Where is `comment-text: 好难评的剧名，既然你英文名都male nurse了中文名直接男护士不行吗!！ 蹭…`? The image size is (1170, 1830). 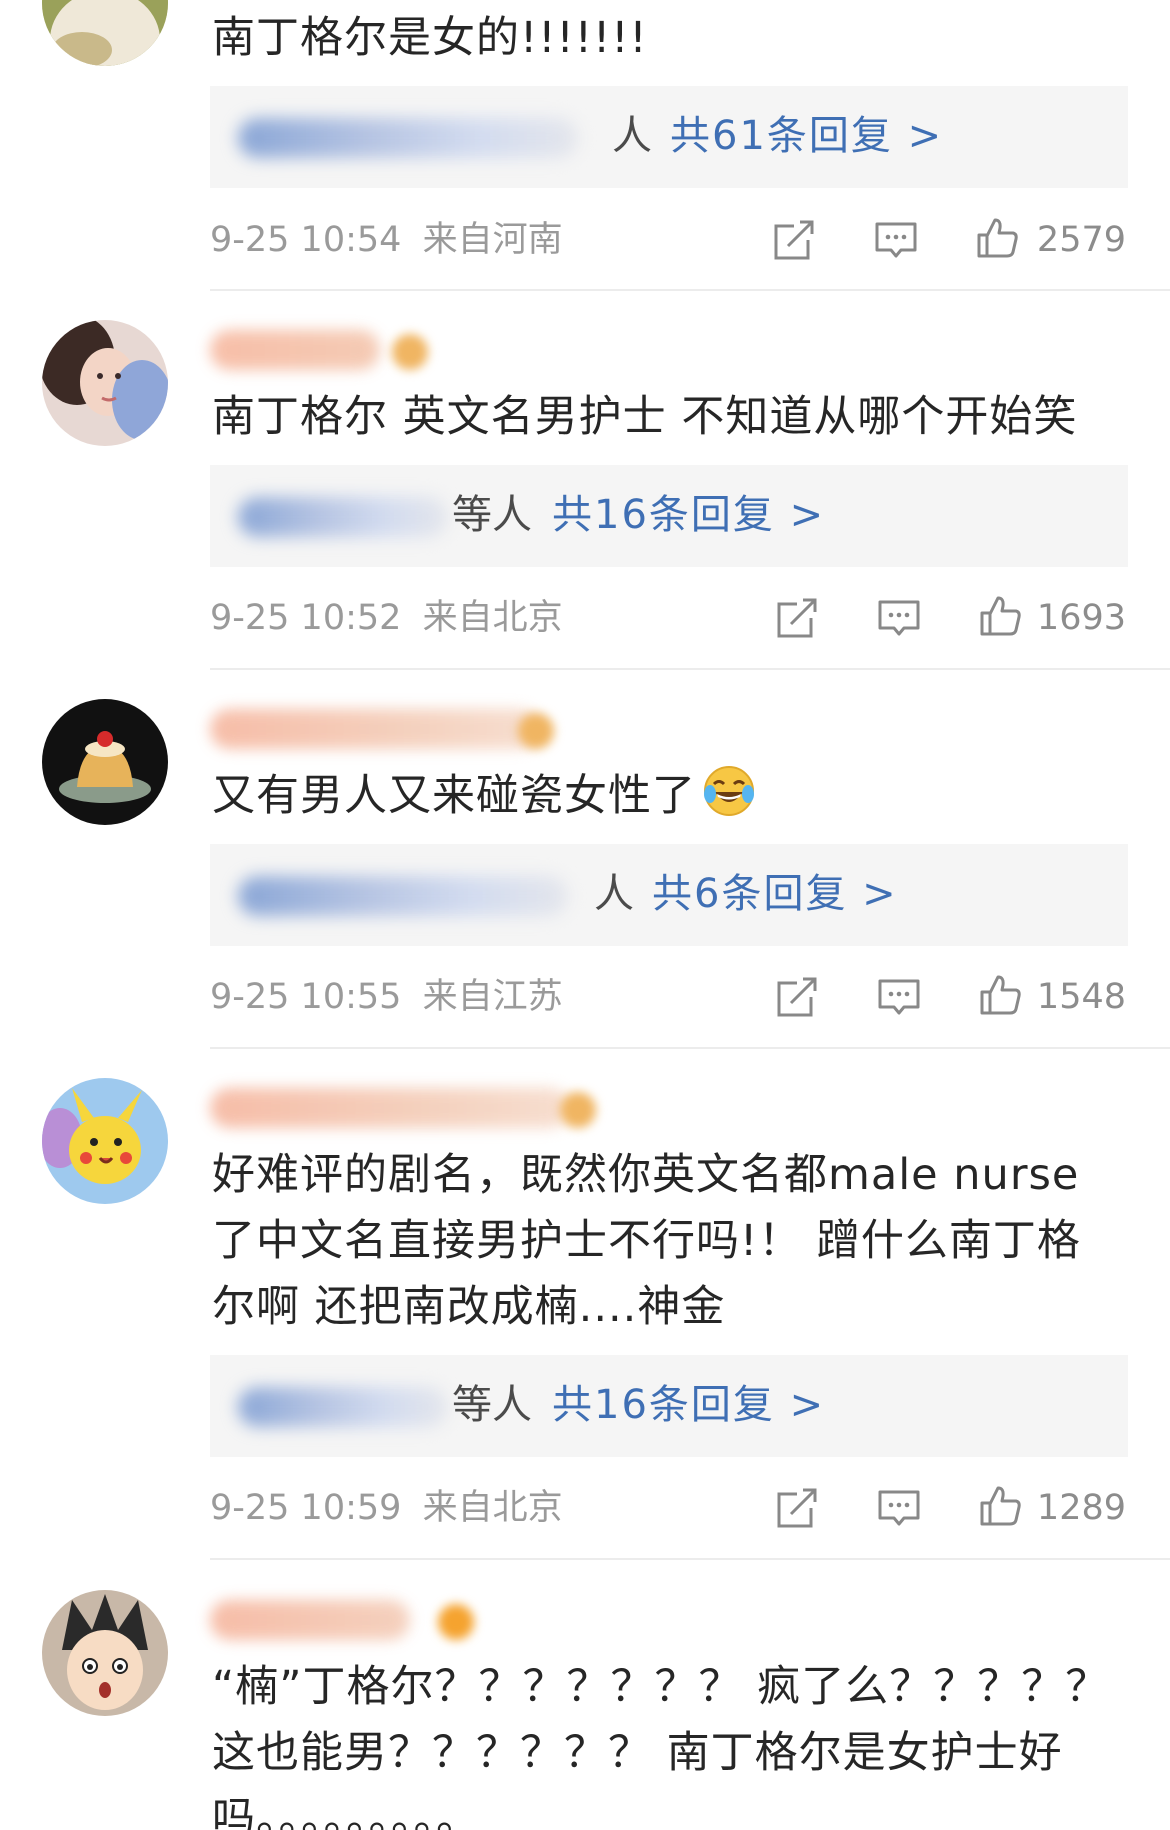 comment-text: 好难评的剧名，既然你英文名都male nurse了中文名直接男护士不行吗!！ 蹭… is located at coordinates (646, 1241).